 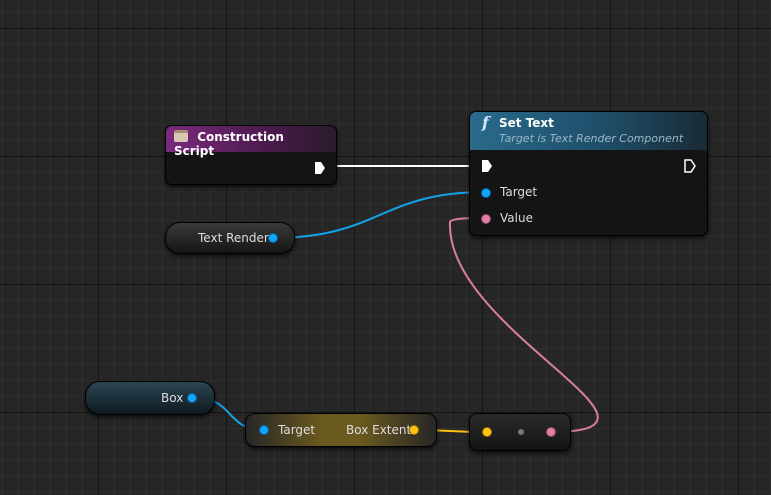 What do you see at coordinates (150, 398) in the screenshot?
I see `box-variable-node: Box` at bounding box center [150, 398].